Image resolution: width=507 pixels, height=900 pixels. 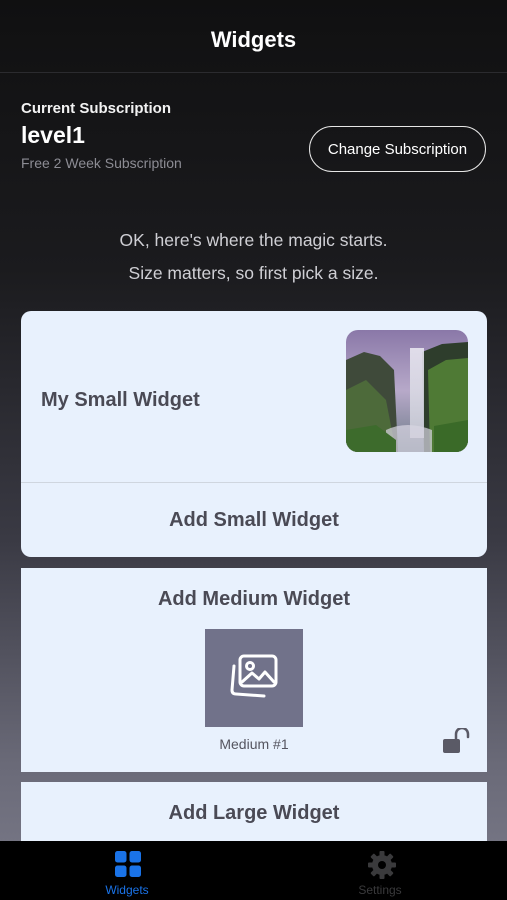 I want to click on grid-icon, so click(x=128, y=866).